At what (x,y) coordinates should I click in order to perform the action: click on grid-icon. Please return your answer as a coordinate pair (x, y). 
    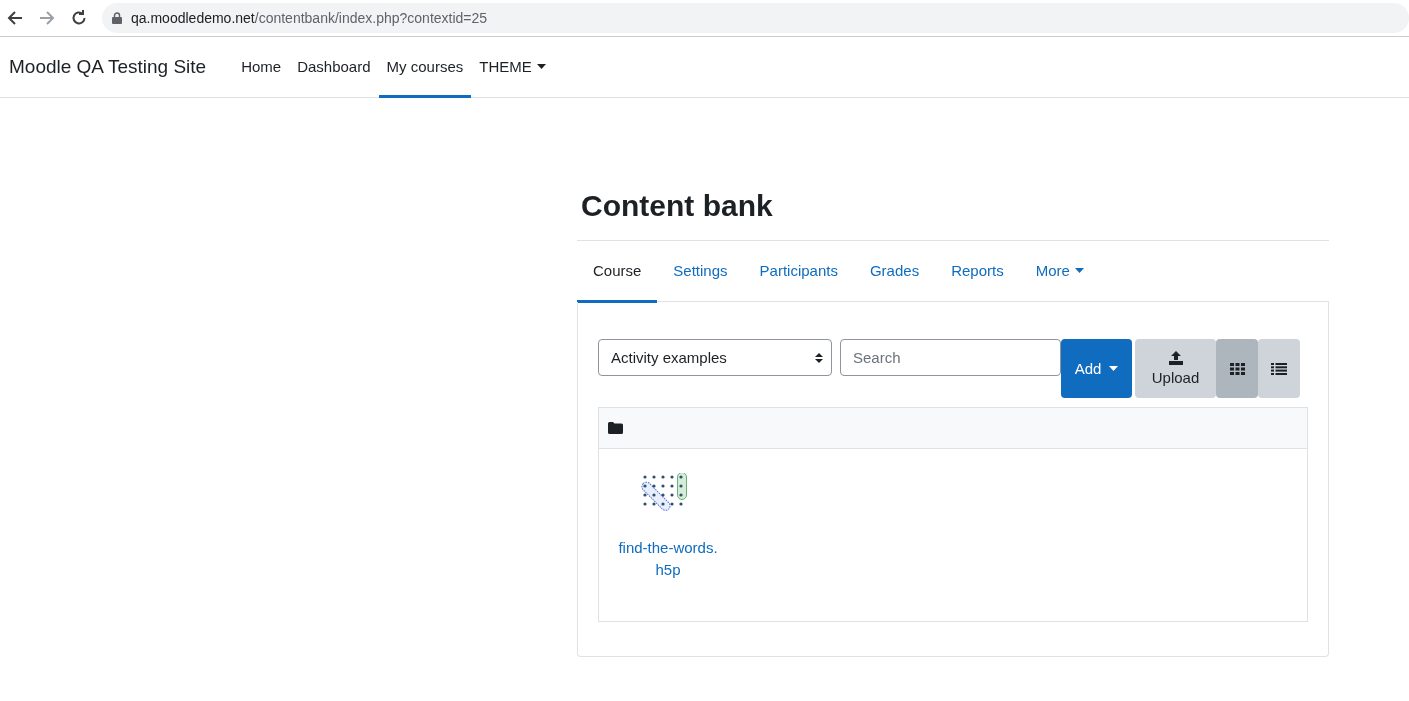
    Looking at the image, I should click on (1237, 368).